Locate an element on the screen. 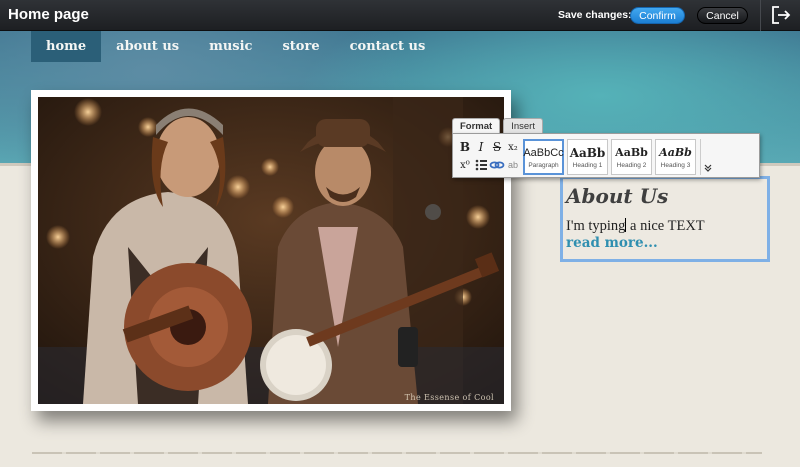 Image resolution: width=800 pixels, height=467 pixels. superscript-button: x⁰ is located at coordinates (465, 165).